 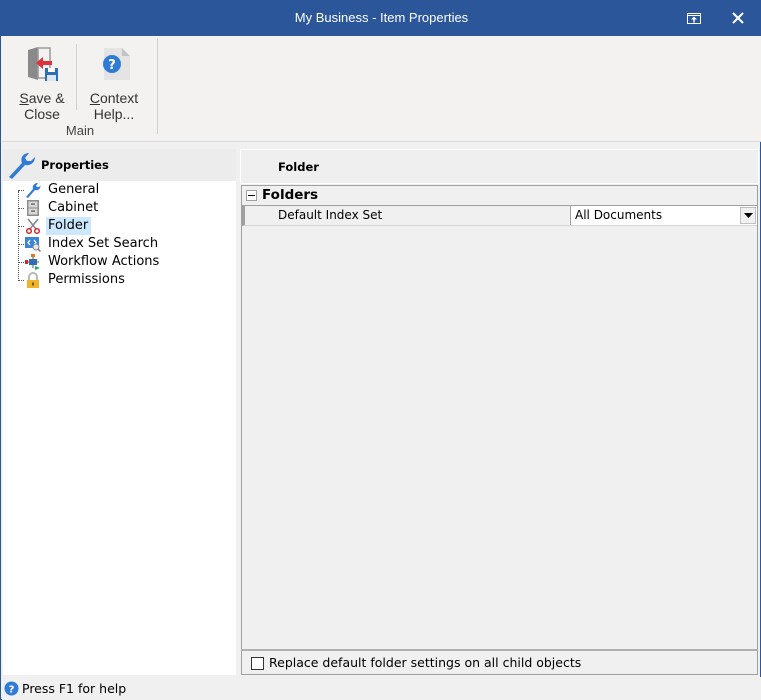 I want to click on tree-item-label: Permissions, so click(x=86, y=279).